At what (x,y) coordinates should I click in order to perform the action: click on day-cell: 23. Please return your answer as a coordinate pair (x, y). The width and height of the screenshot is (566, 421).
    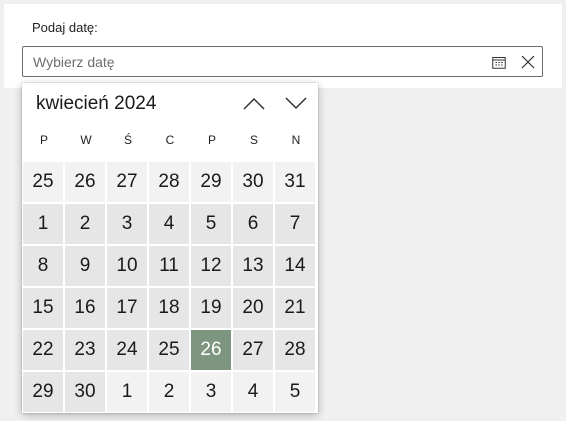
    Looking at the image, I should click on (85, 350).